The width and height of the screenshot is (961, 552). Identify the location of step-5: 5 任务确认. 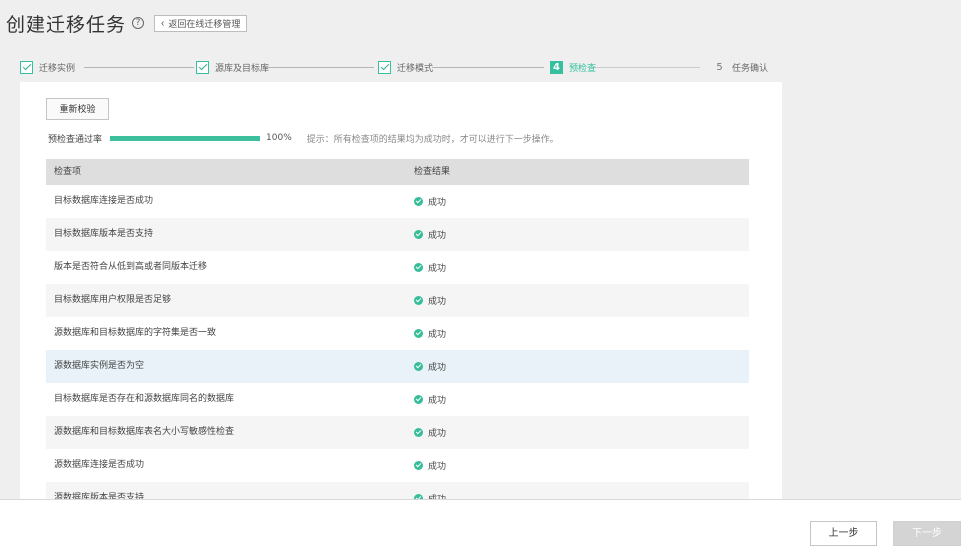
(740, 67).